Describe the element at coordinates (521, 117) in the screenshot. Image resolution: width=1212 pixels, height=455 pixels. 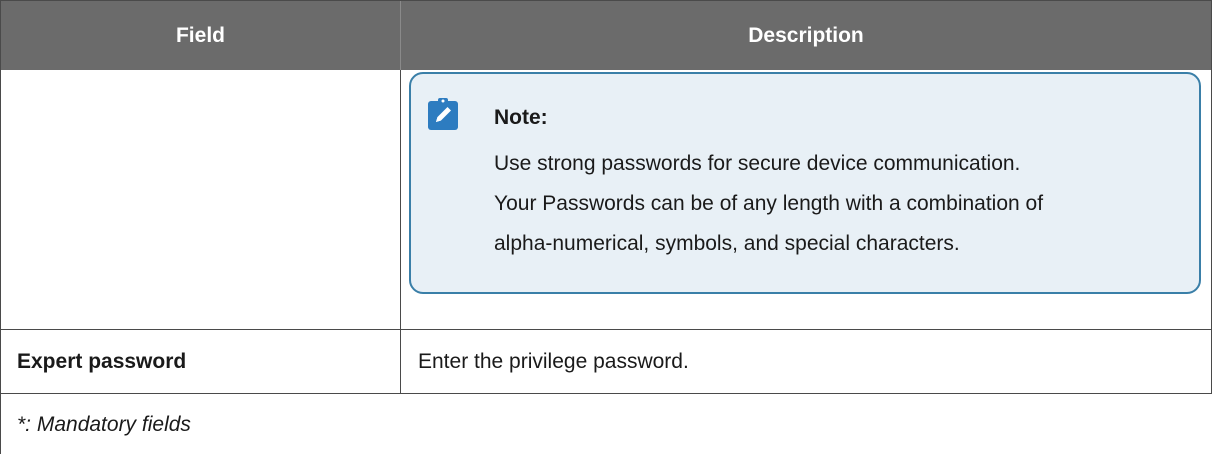
I see `note-title: Note:` at that location.